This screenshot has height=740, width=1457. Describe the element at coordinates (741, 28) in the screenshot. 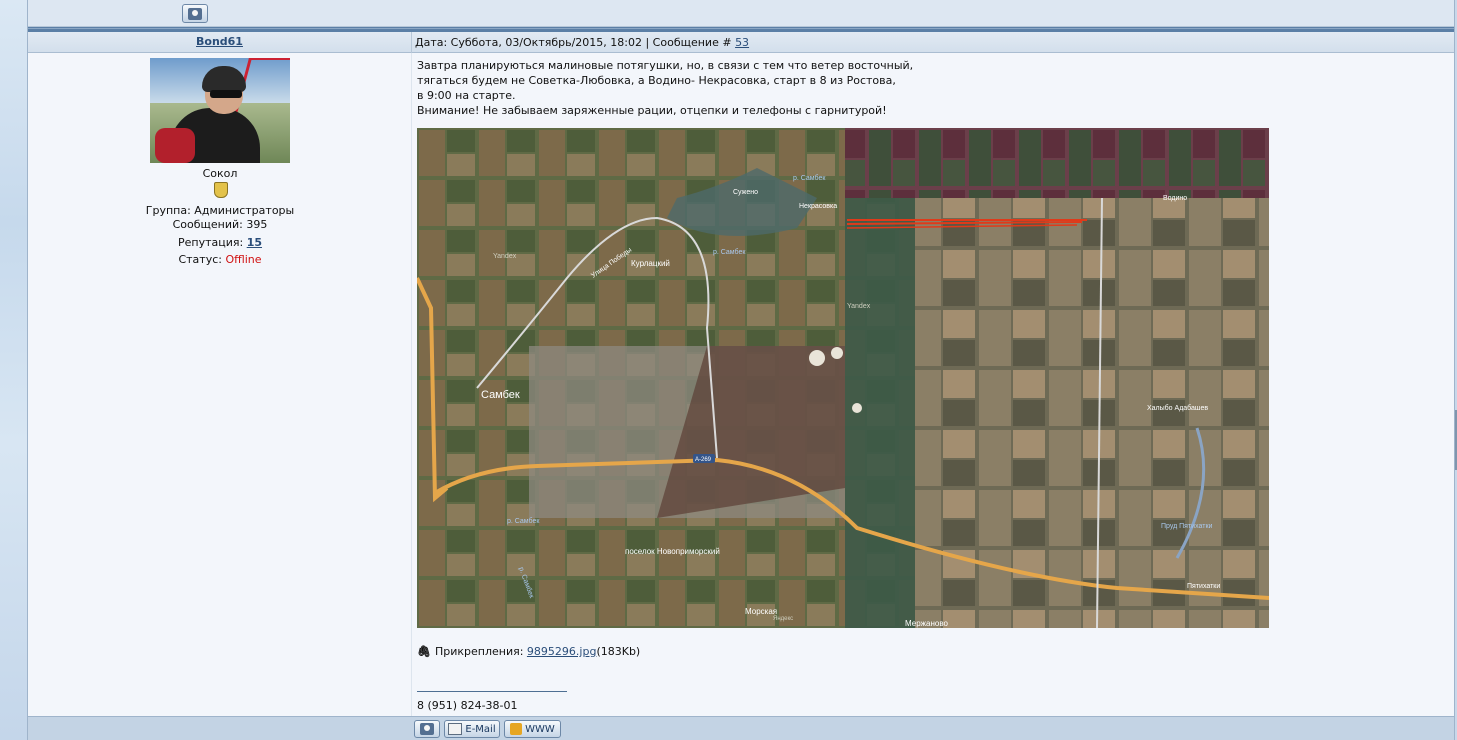

I see `header-separator-line` at that location.